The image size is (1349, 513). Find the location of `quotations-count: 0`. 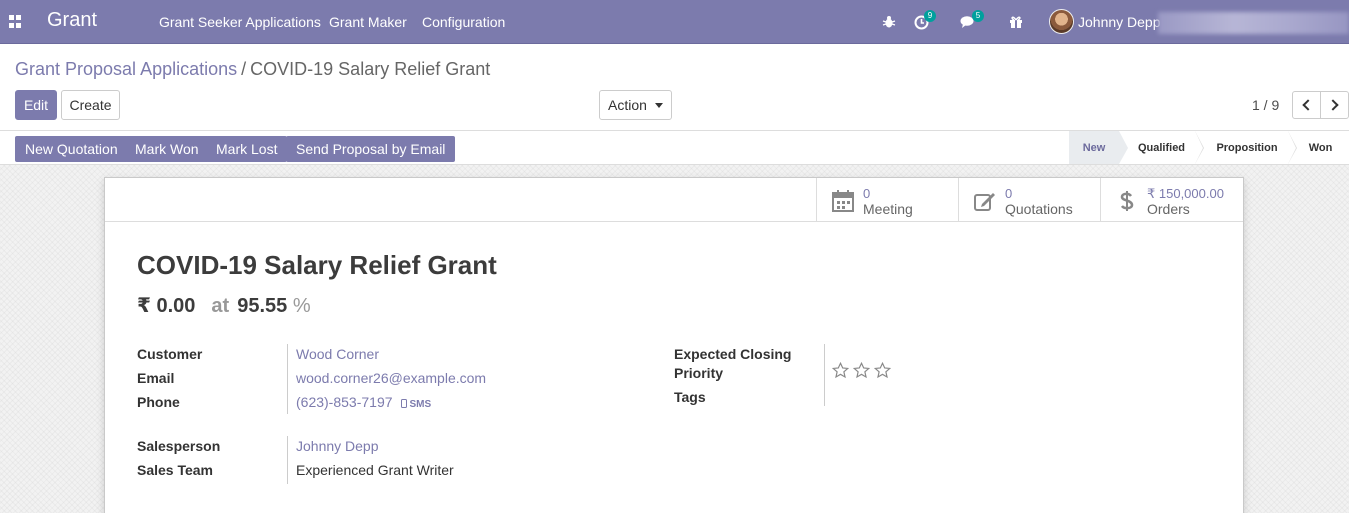

quotations-count: 0 is located at coordinates (1009, 193).